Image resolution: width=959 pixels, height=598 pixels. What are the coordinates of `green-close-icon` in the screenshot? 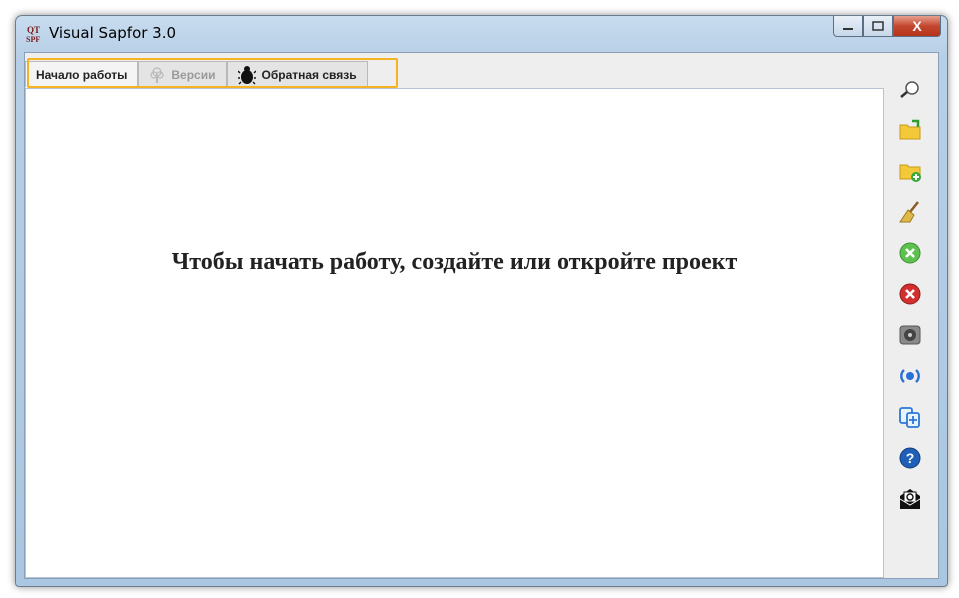 It's located at (910, 253).